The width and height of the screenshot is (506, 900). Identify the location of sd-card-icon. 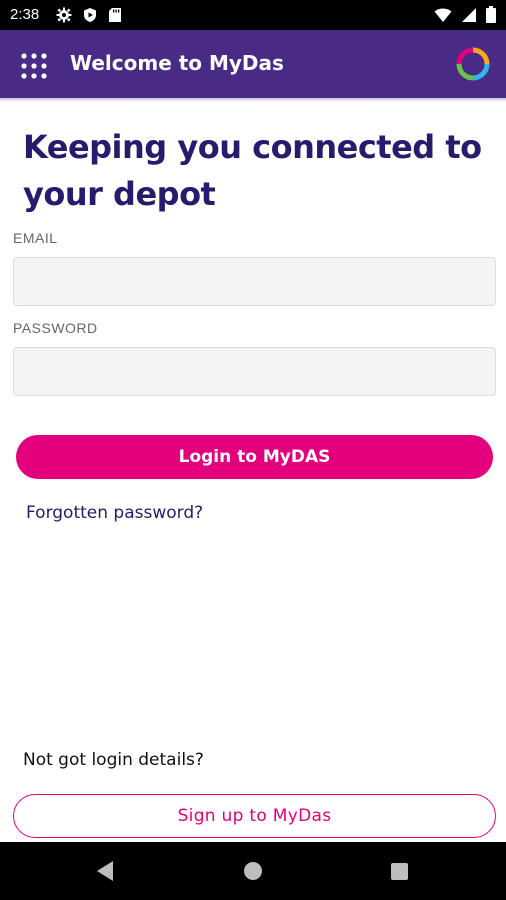
(115, 15).